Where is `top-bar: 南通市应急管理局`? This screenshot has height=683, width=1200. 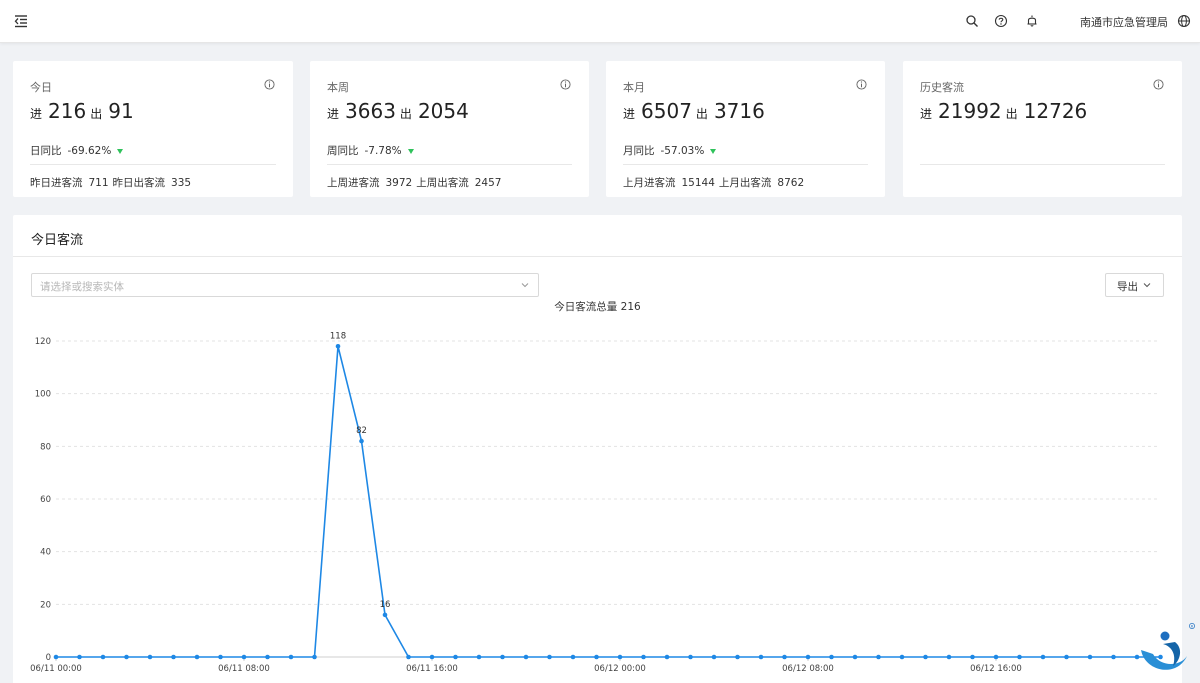 top-bar: 南通市应急管理局 is located at coordinates (600, 21).